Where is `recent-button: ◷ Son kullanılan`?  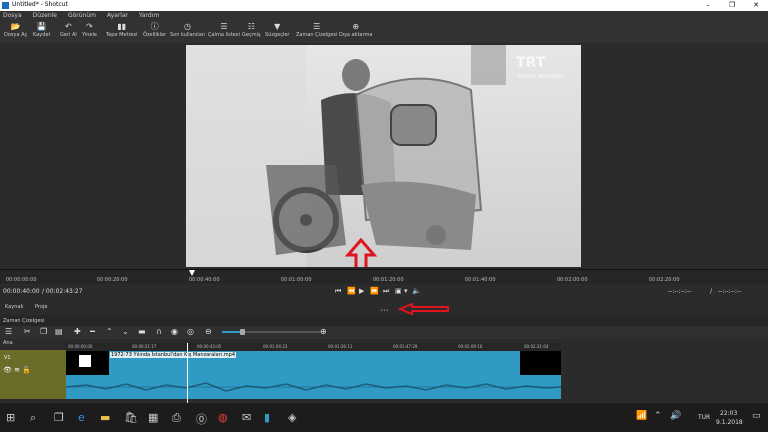
recent-button: ◷ Son kullanılan is located at coordinates (187, 30).